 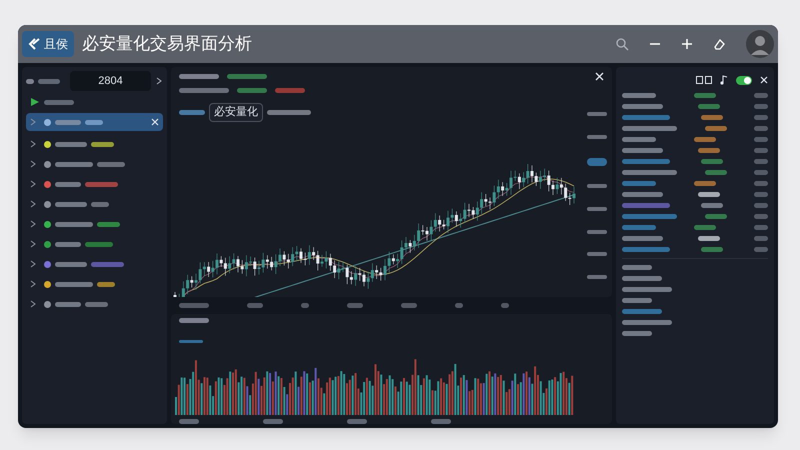 I want to click on chart-tag: 必安量化, so click(x=236, y=112).